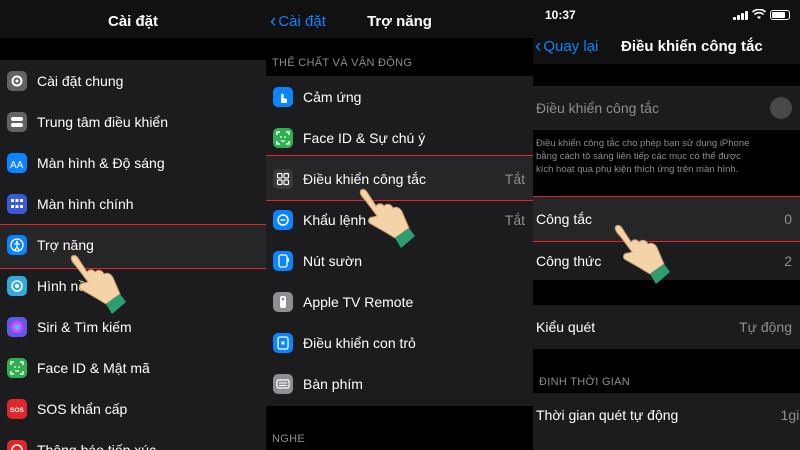 This screenshot has width=800, height=450. I want to click on settings-item-row: Thông báo tiếp xúc, so click(133, 439).